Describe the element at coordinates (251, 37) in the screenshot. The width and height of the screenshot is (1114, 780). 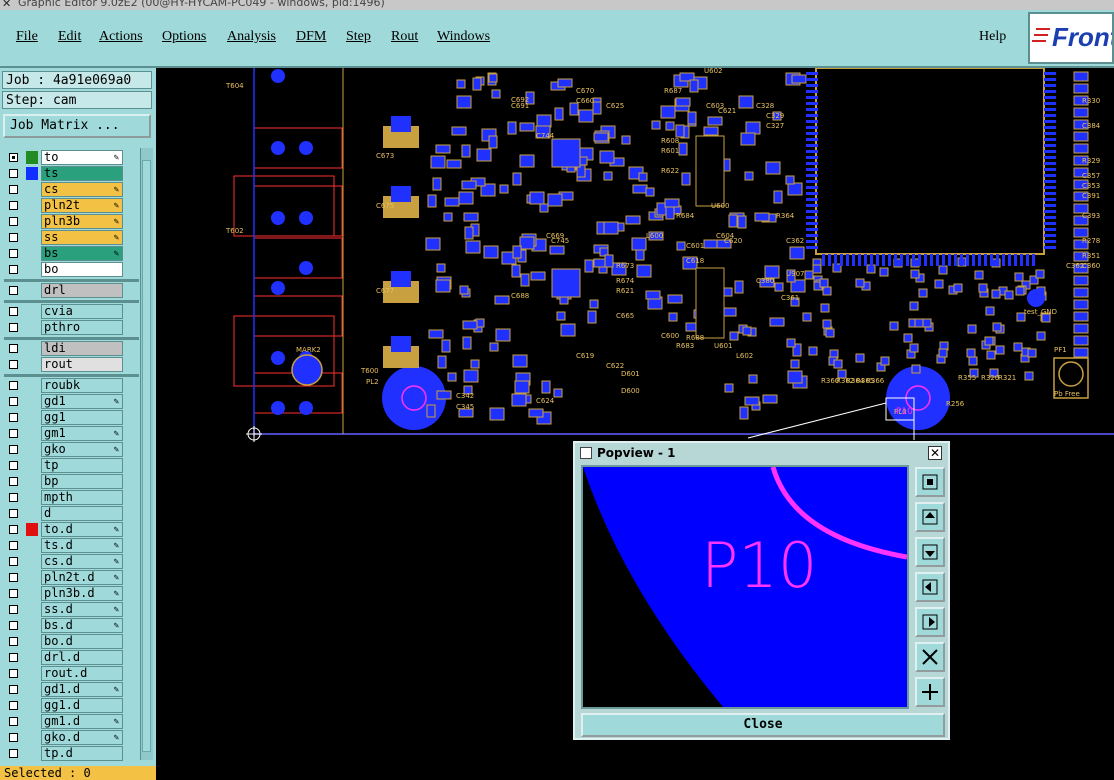
I see `menu-analysis: Analysis` at that location.